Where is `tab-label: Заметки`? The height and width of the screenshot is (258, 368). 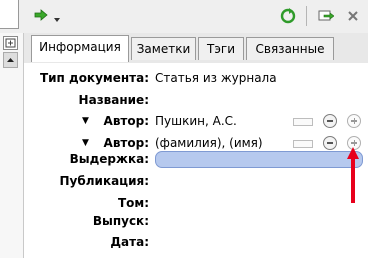
tab-label: Заметки is located at coordinates (163, 49).